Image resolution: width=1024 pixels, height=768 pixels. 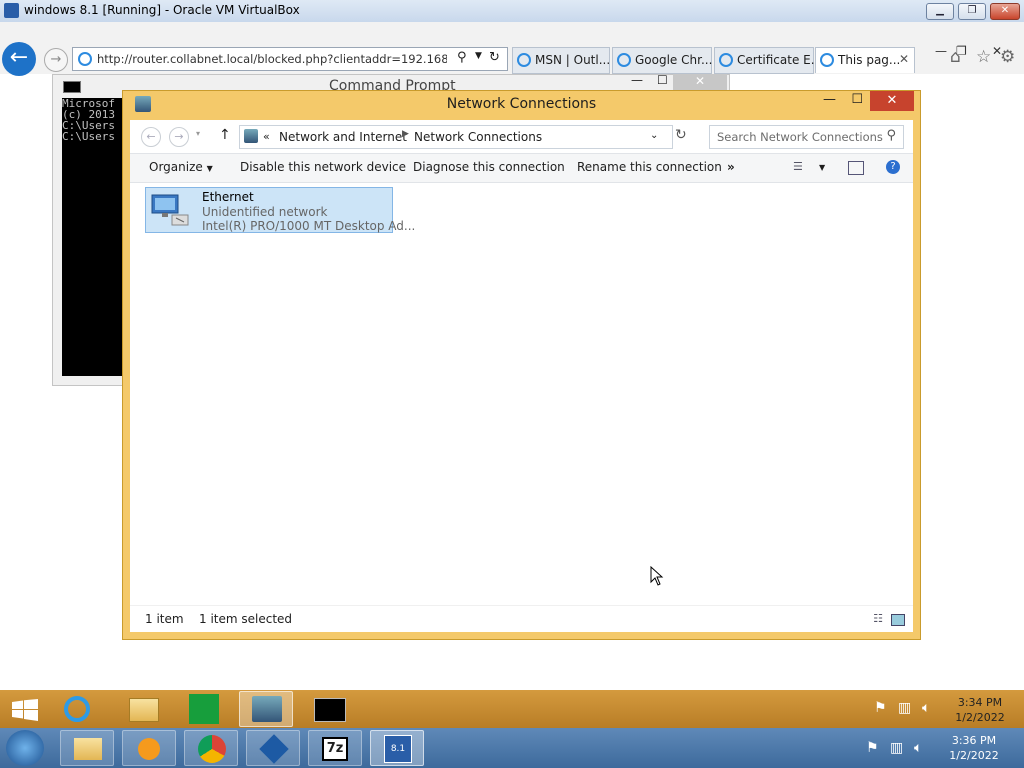 I want to click on host-taskbar-virtualbox, so click(x=273, y=748).